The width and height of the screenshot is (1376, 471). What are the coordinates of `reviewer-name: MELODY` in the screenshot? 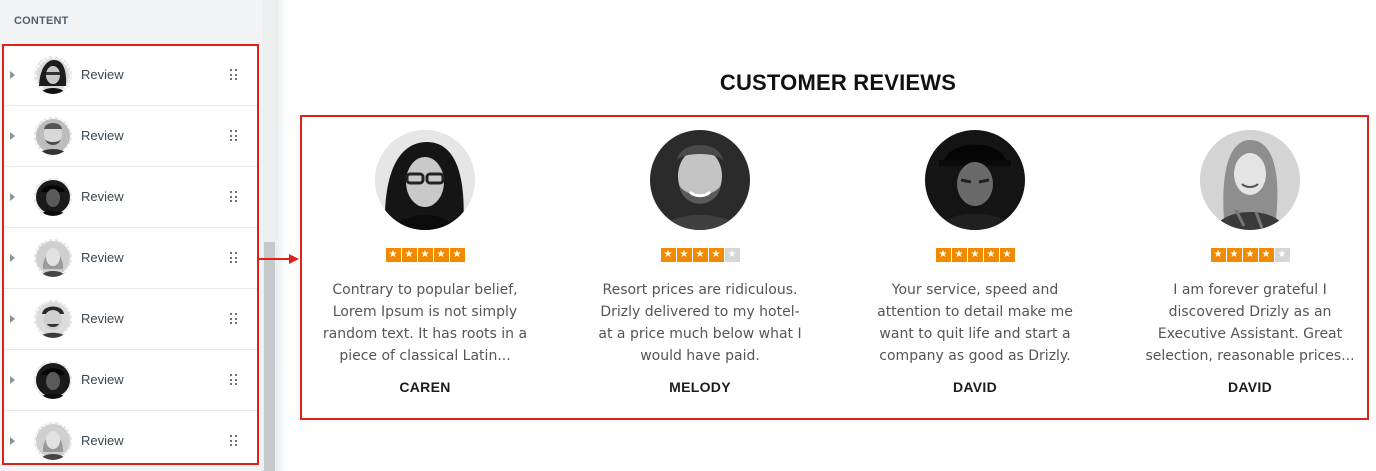 It's located at (700, 387).